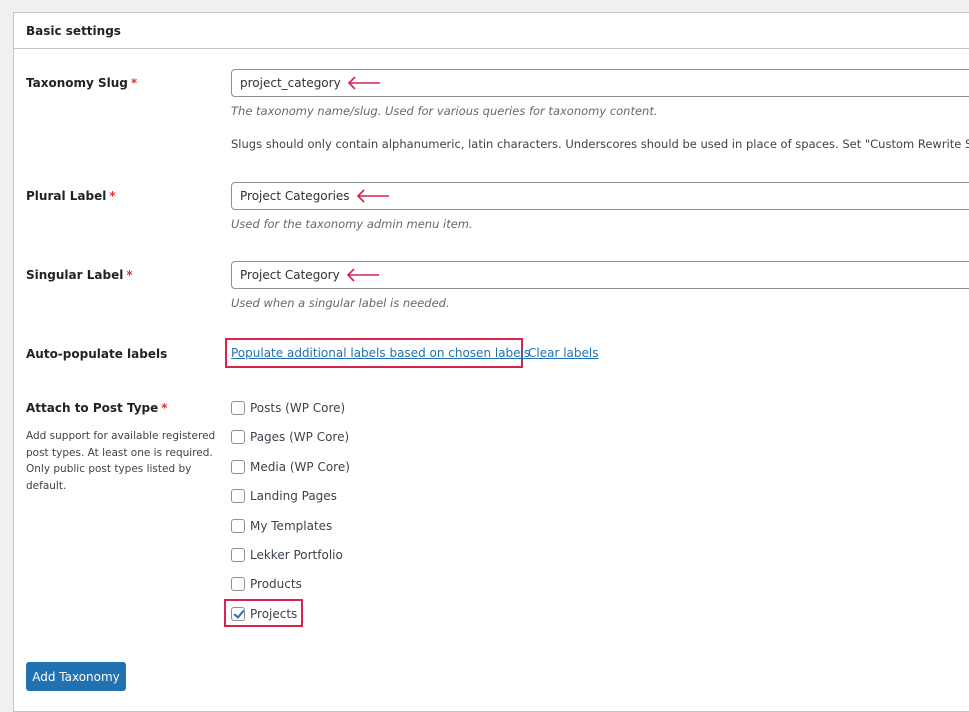 The image size is (969, 712). I want to click on post-type-option: My Templates, so click(281, 526).